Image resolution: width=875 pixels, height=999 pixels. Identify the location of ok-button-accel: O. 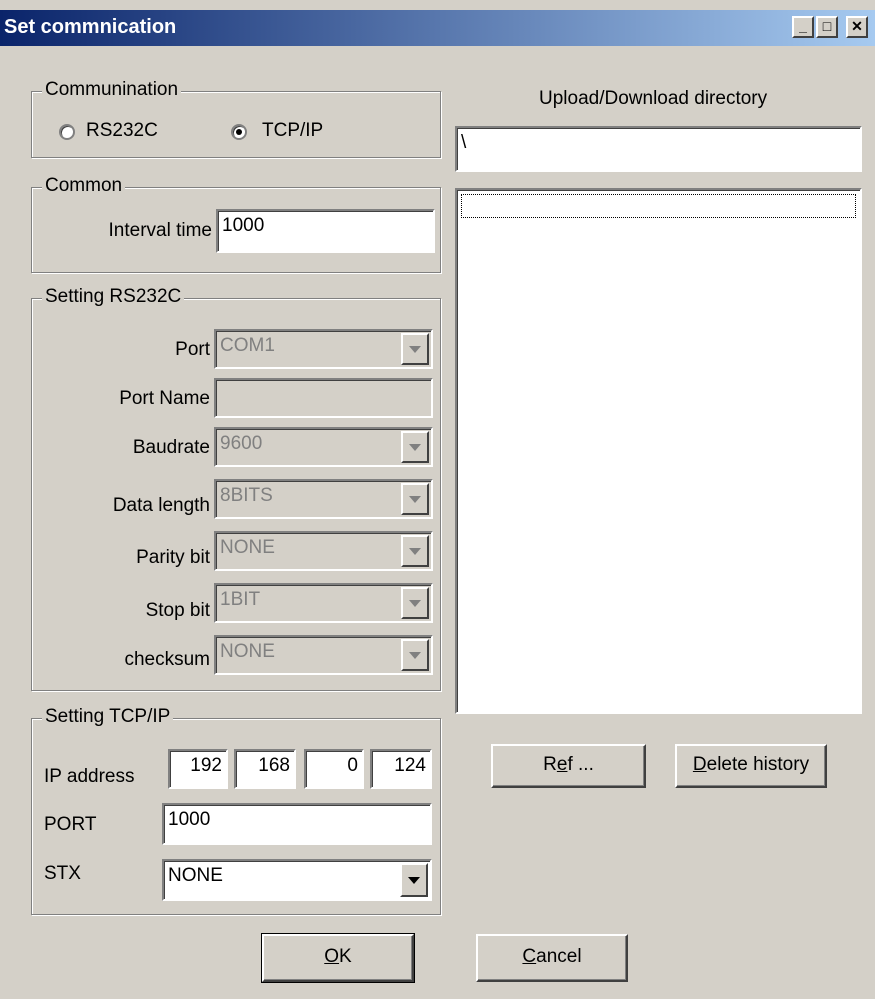
(332, 956).